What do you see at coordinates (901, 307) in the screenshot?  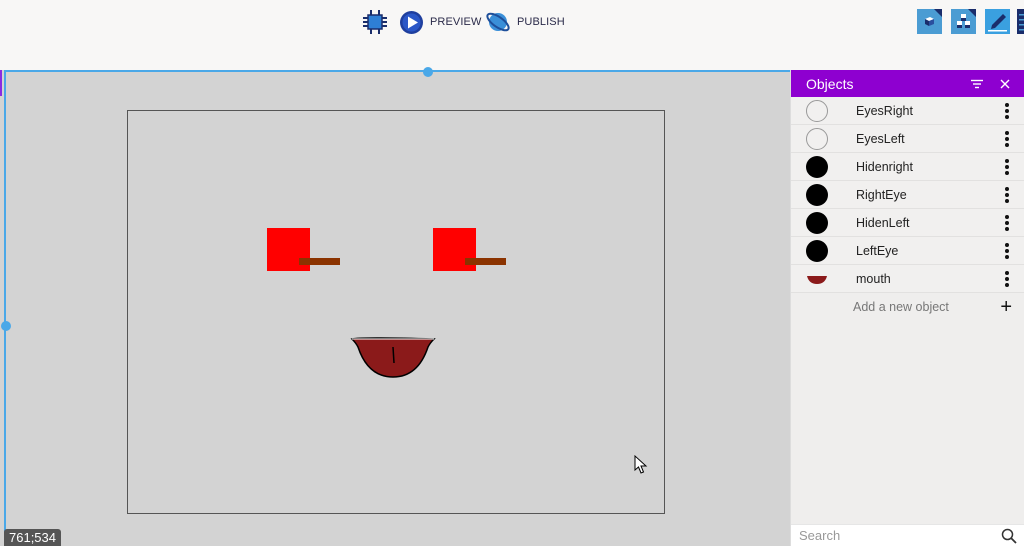 I see `add-new-object-label: Add a new object` at bounding box center [901, 307].